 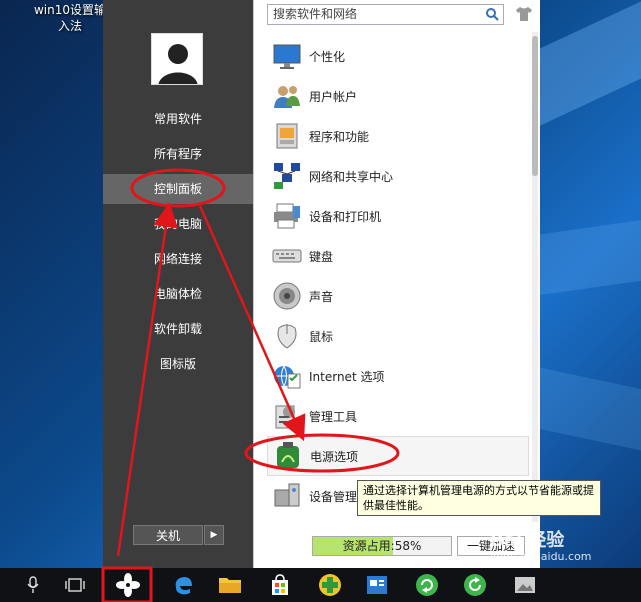 What do you see at coordinates (330, 585) in the screenshot?
I see `plus-app-icon` at bounding box center [330, 585].